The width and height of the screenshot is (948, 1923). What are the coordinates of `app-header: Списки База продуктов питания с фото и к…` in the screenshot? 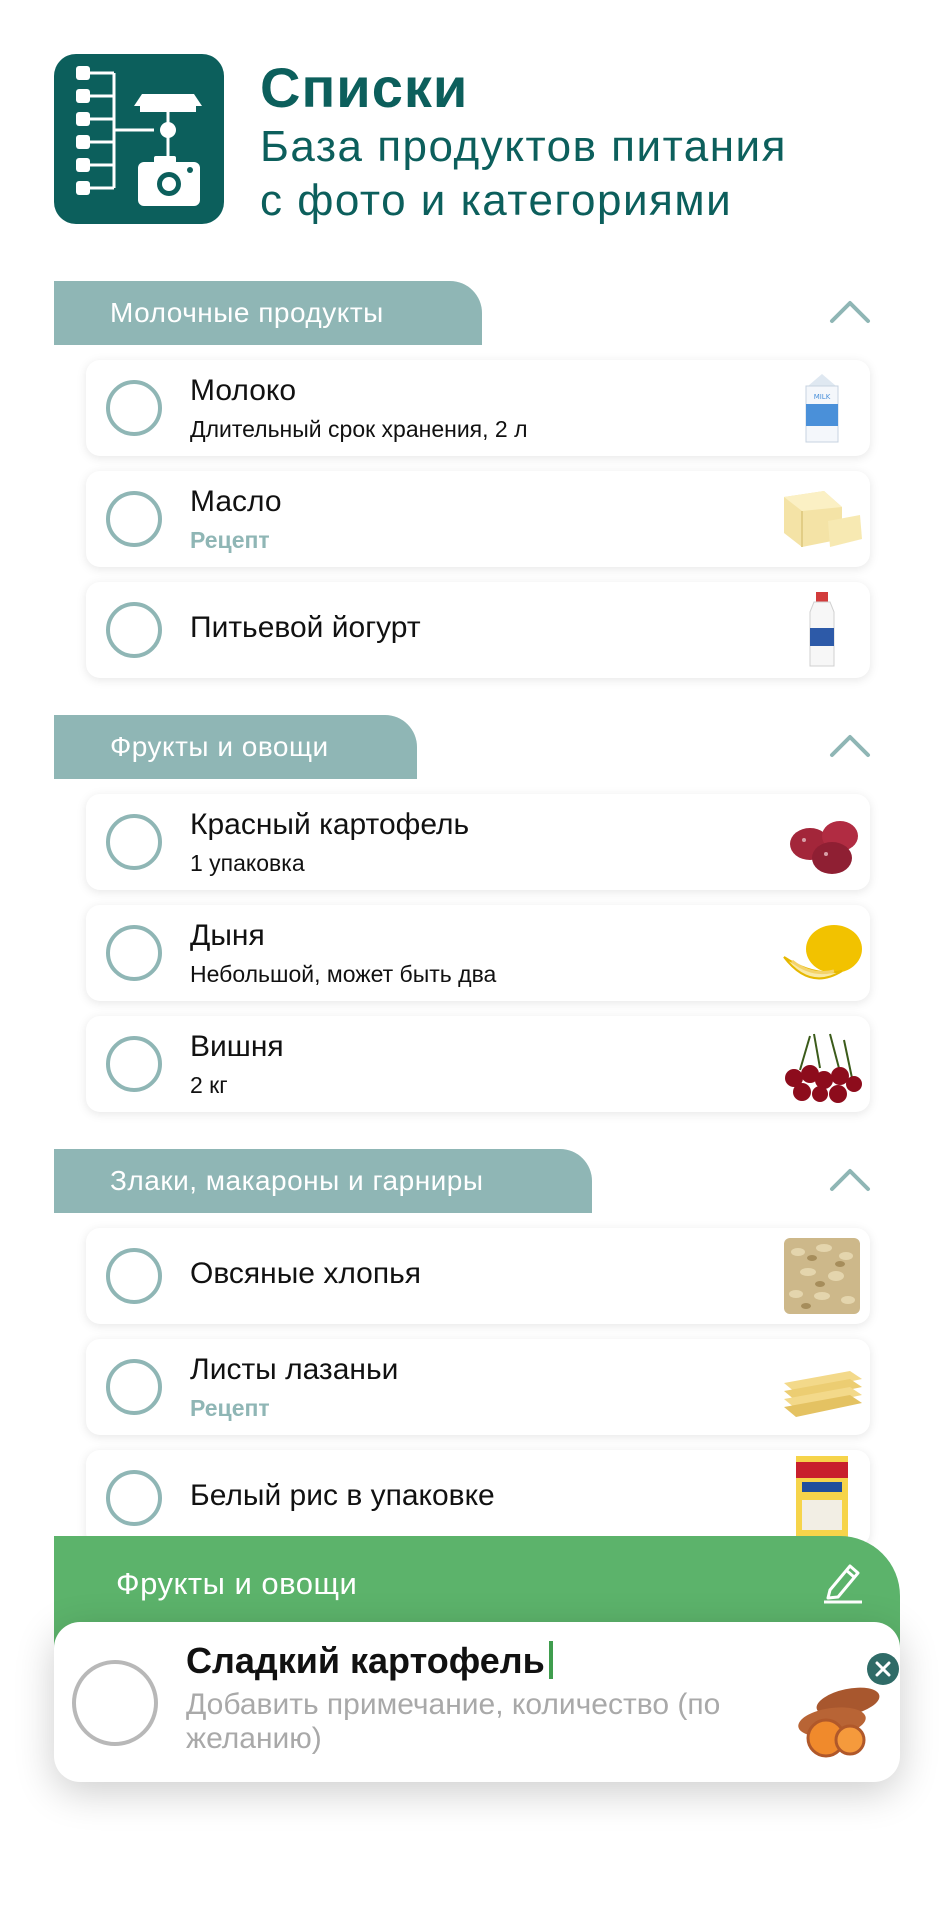 It's located at (484, 139).